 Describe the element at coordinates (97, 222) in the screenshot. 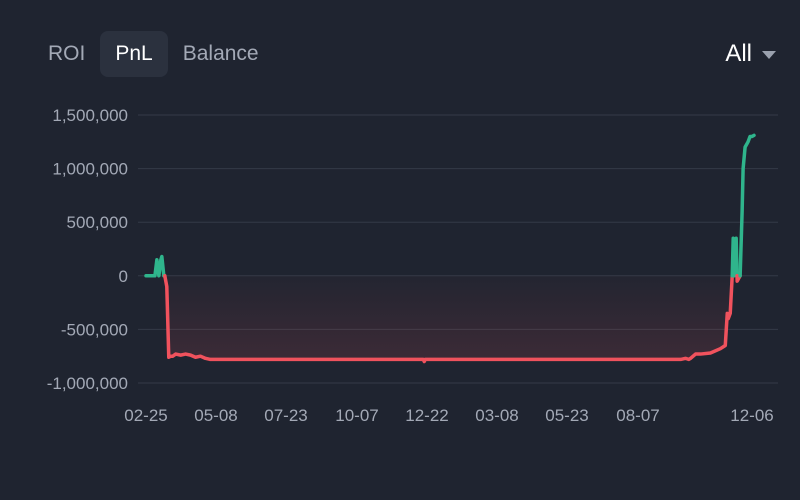

I see `y-tick-label: 500,000` at that location.